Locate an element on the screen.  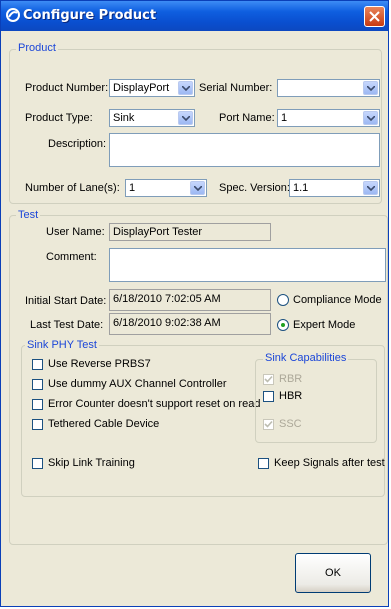
use-dummy-aux-checkbox is located at coordinates (37, 384).